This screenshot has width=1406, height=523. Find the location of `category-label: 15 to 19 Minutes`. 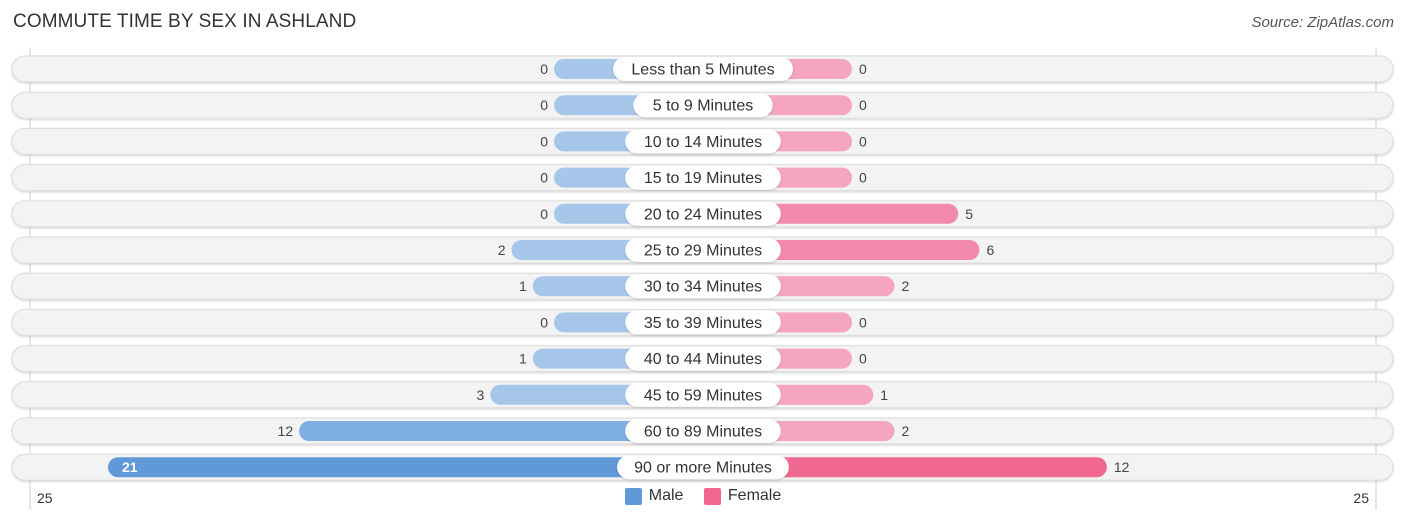

category-label: 15 to 19 Minutes is located at coordinates (703, 178).